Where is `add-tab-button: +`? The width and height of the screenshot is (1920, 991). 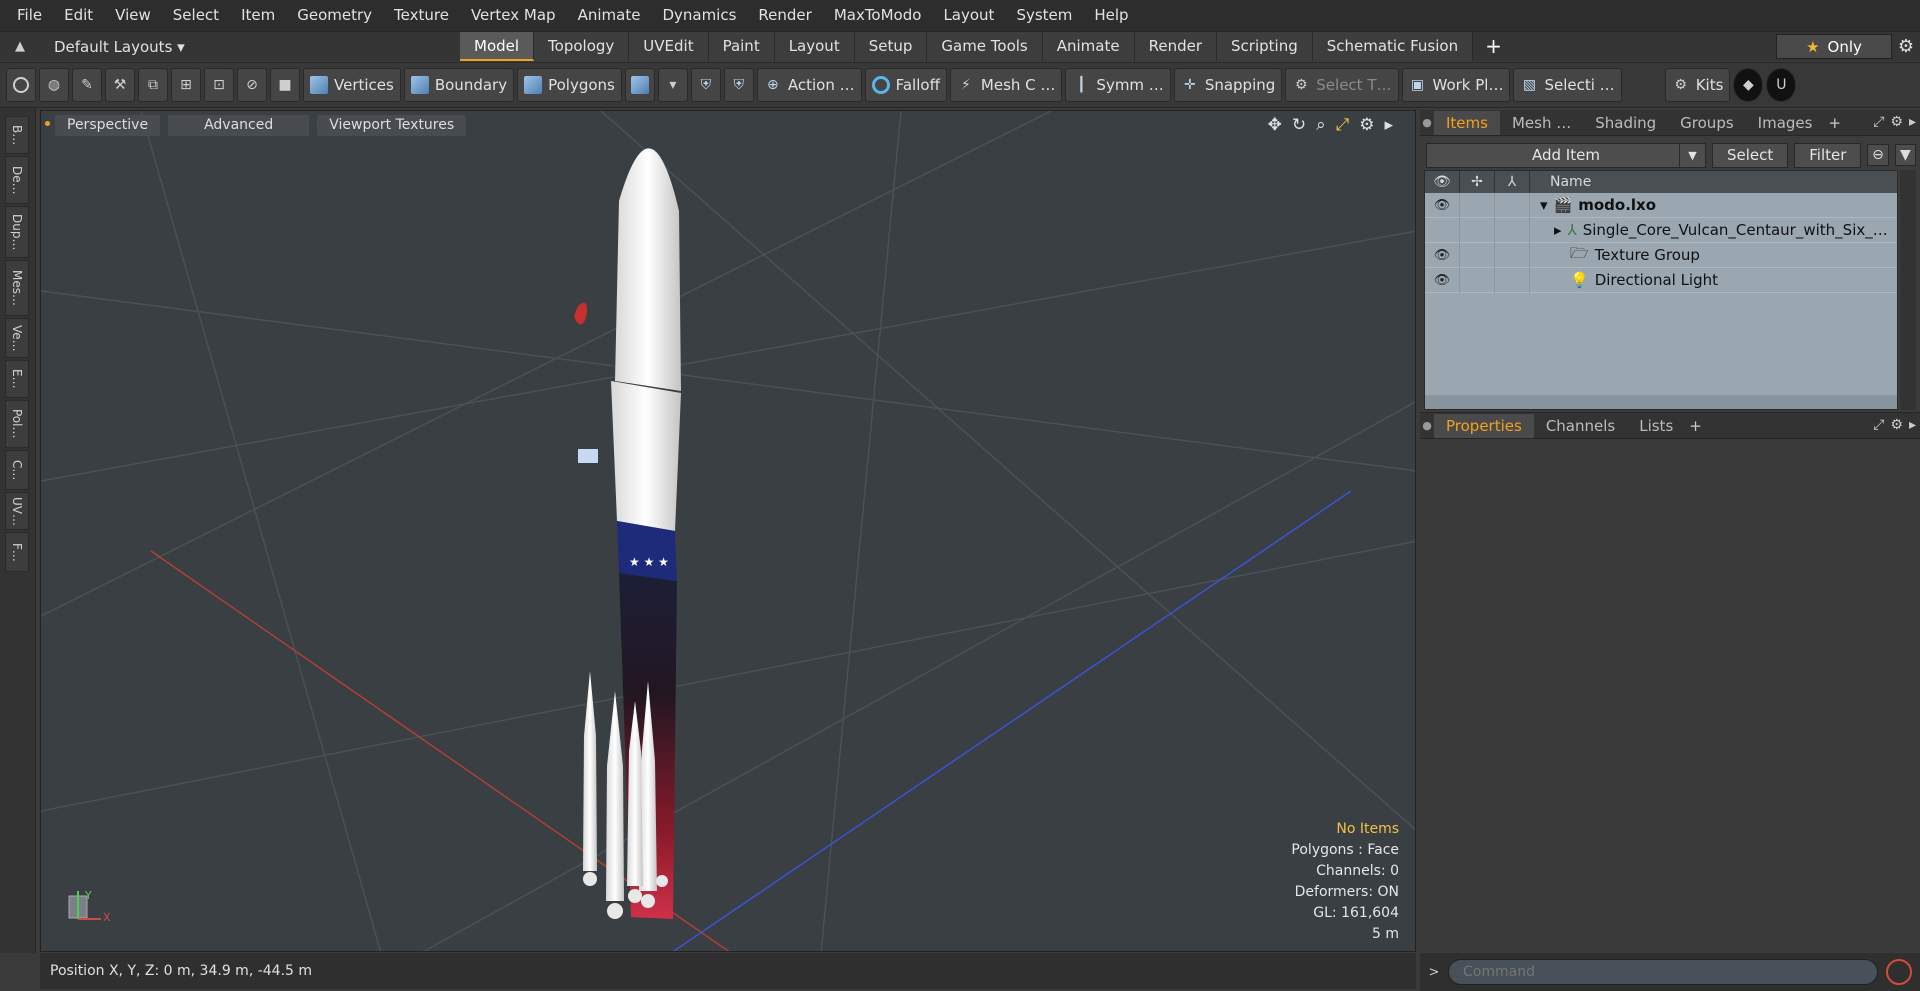
add-tab-button: + is located at coordinates (1493, 46).